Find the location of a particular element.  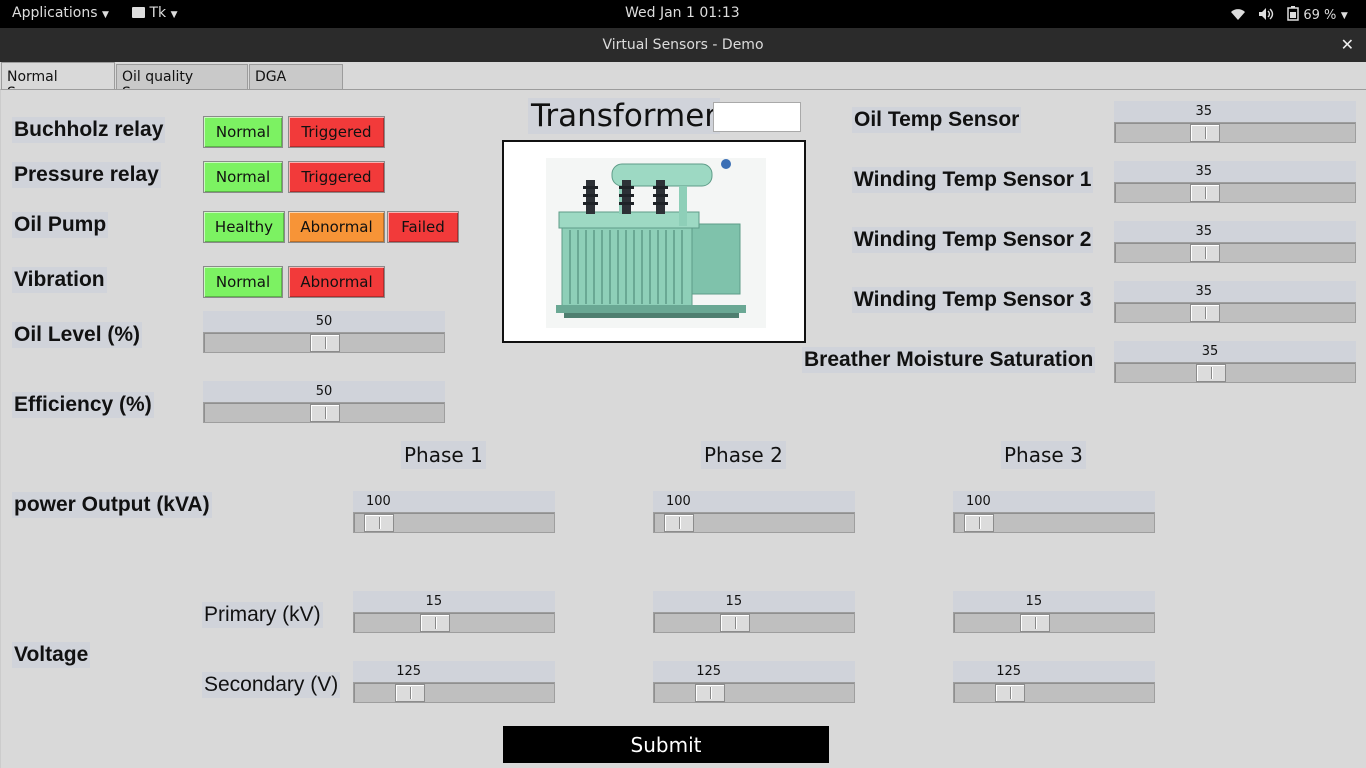

vibration-label: Vibration is located at coordinates (59, 280).